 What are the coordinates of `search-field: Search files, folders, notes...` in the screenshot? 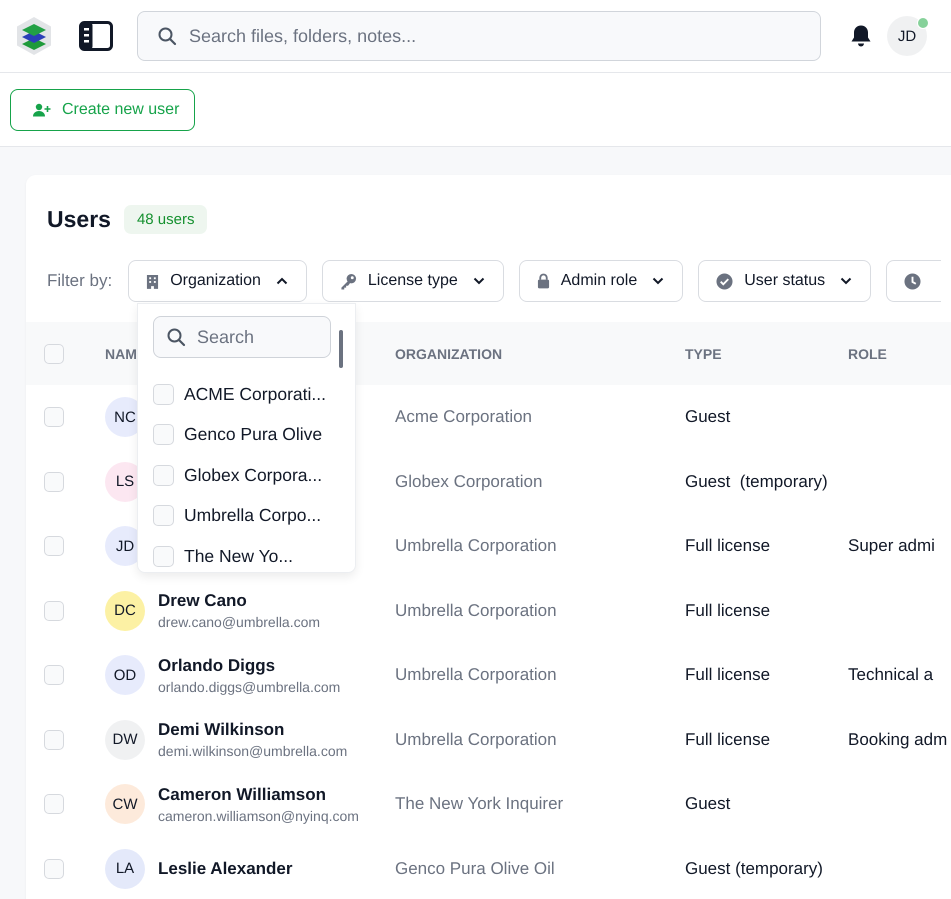 It's located at (479, 36).